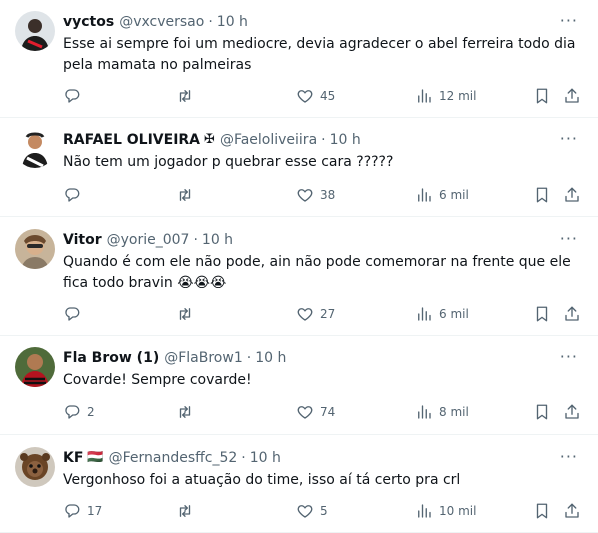 This screenshot has height=533, width=598. What do you see at coordinates (328, 96) in the screenshot?
I see `like-count: 45` at bounding box center [328, 96].